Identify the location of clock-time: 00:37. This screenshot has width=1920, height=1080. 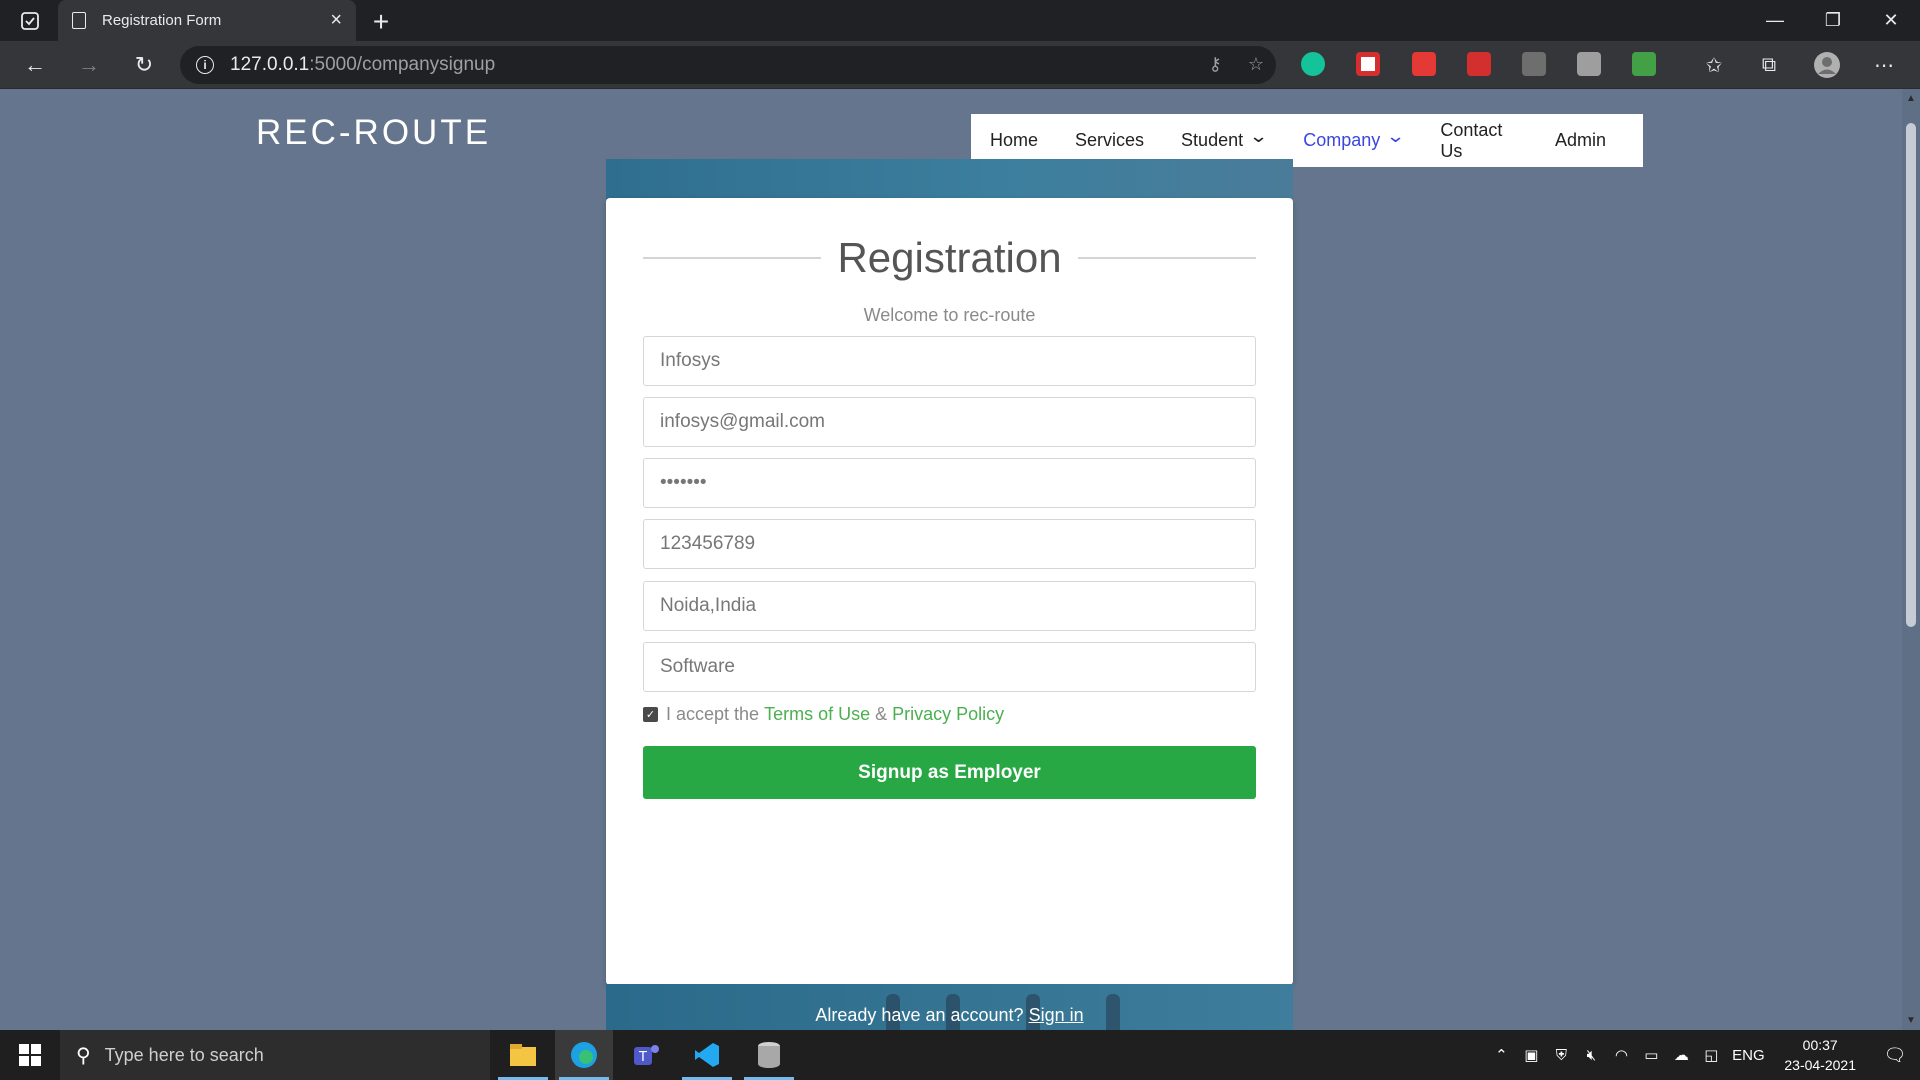
(1820, 1045).